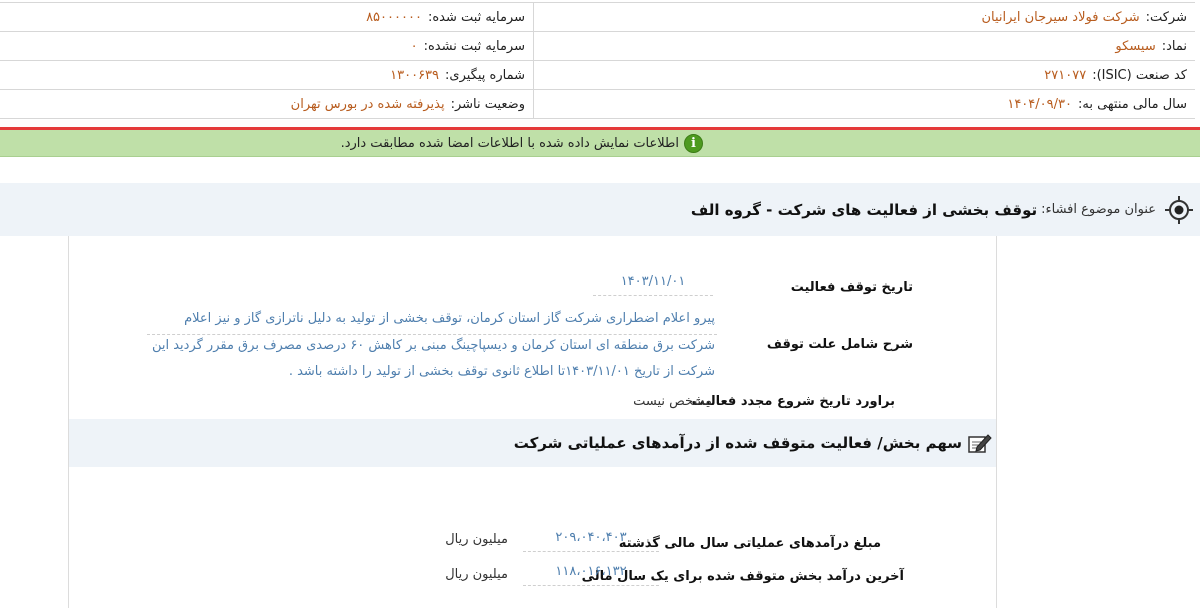 Image resolution: width=1200 pixels, height=608 pixels. I want to click on registered-capital-label: سرمایه ثبت شده:, so click(476, 17).